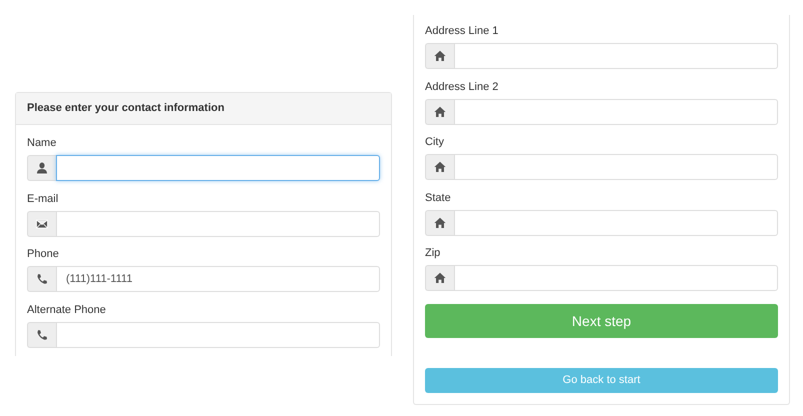 The image size is (803, 416). I want to click on person-icon, so click(42, 168).